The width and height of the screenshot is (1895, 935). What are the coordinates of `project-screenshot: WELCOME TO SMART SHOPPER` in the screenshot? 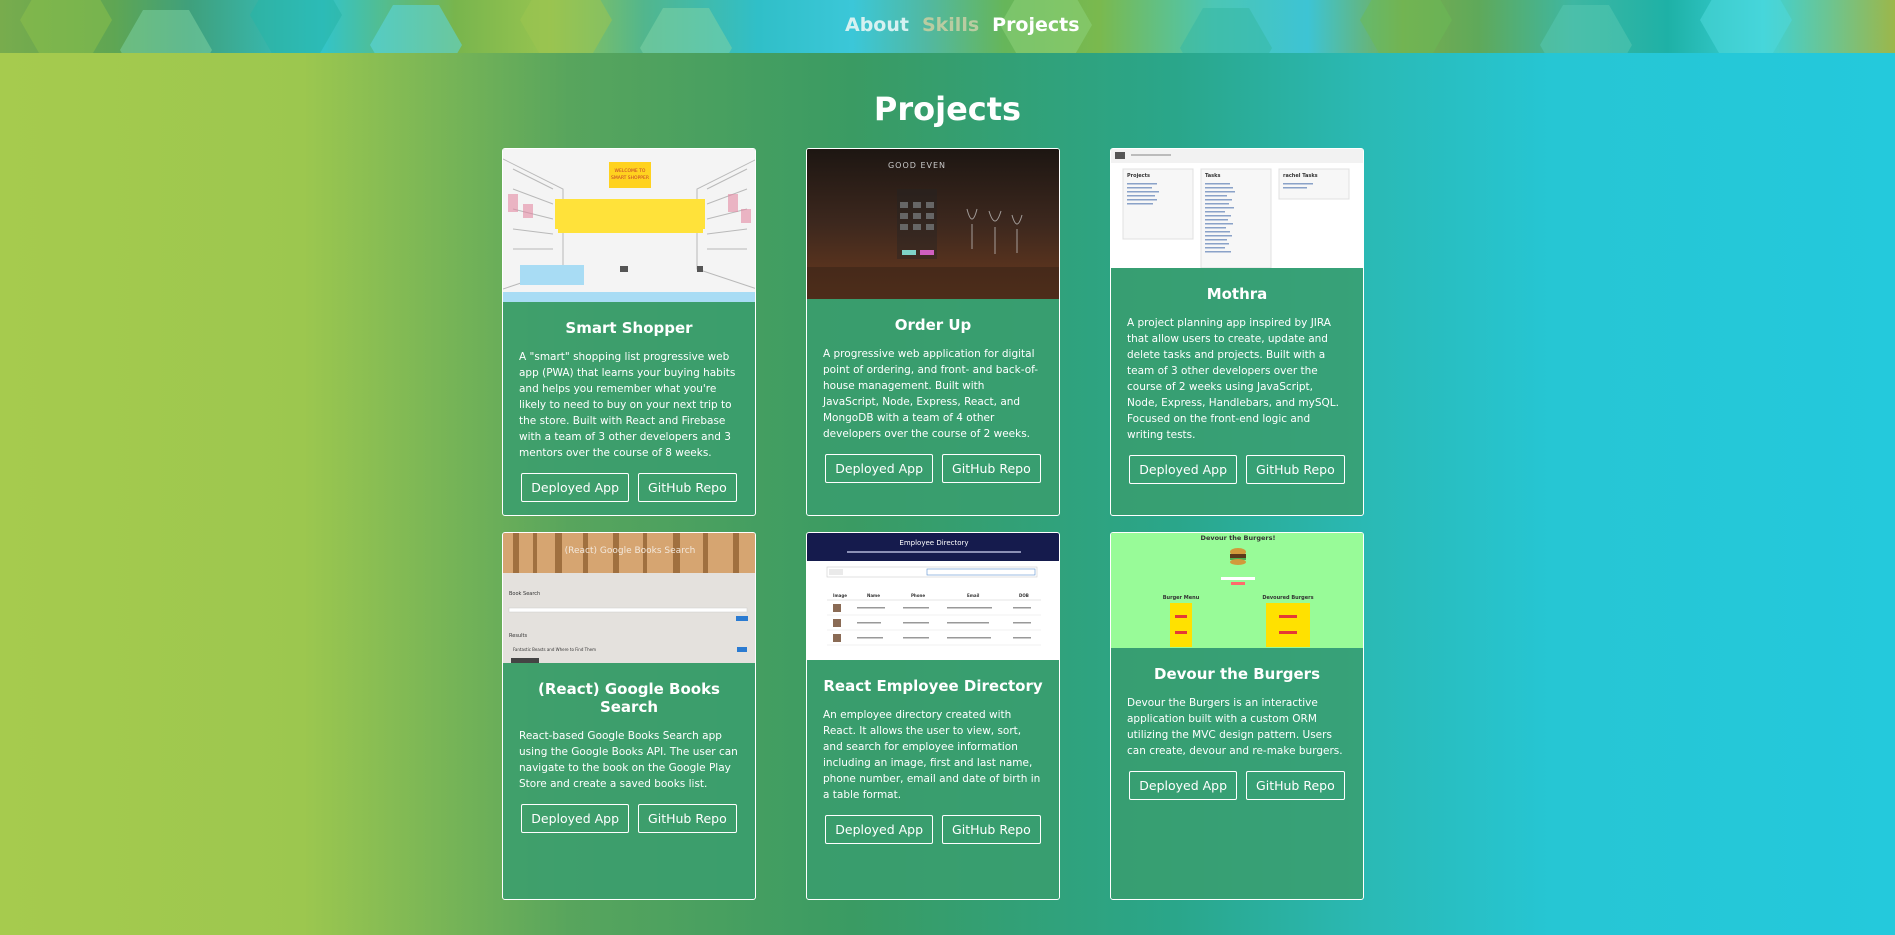 It's located at (629, 225).